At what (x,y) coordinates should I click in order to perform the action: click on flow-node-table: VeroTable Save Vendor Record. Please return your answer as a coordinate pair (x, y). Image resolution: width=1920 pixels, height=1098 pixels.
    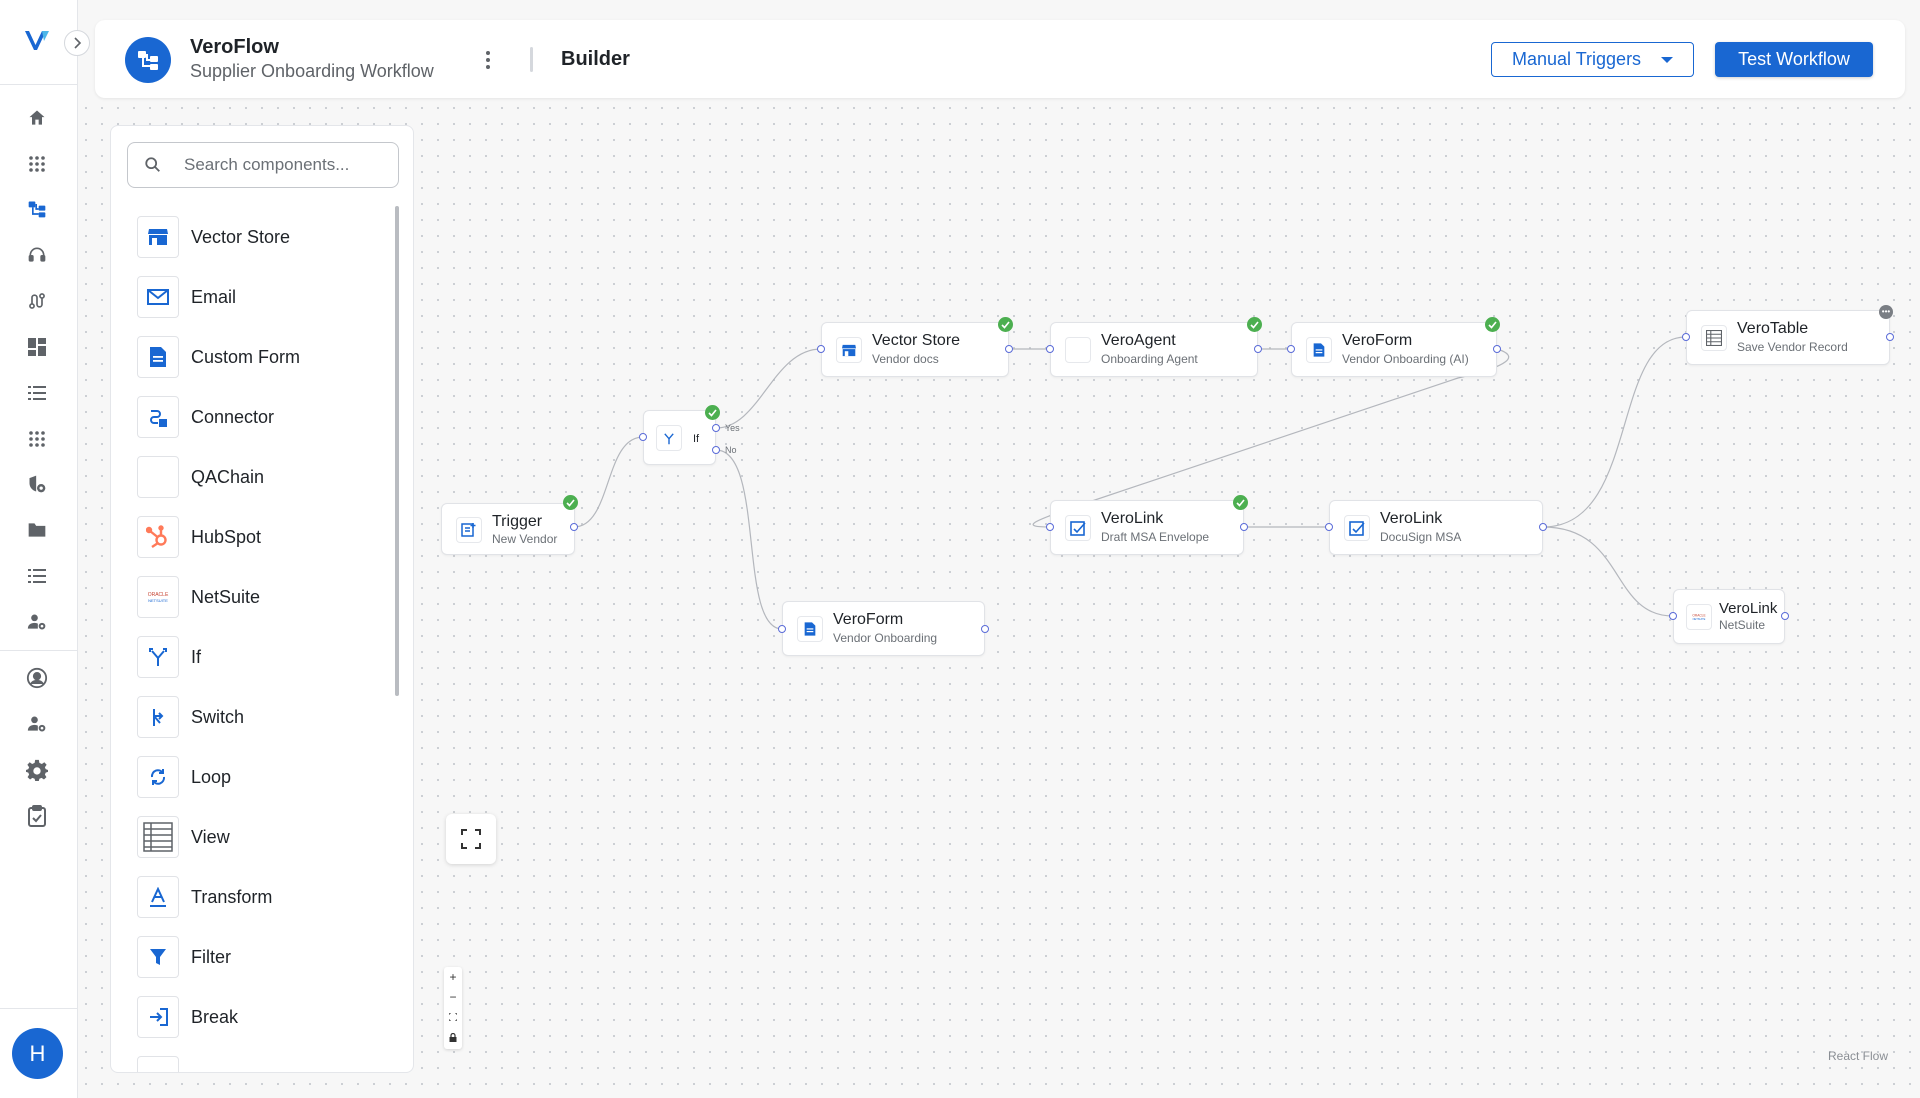
    Looking at the image, I should click on (1788, 337).